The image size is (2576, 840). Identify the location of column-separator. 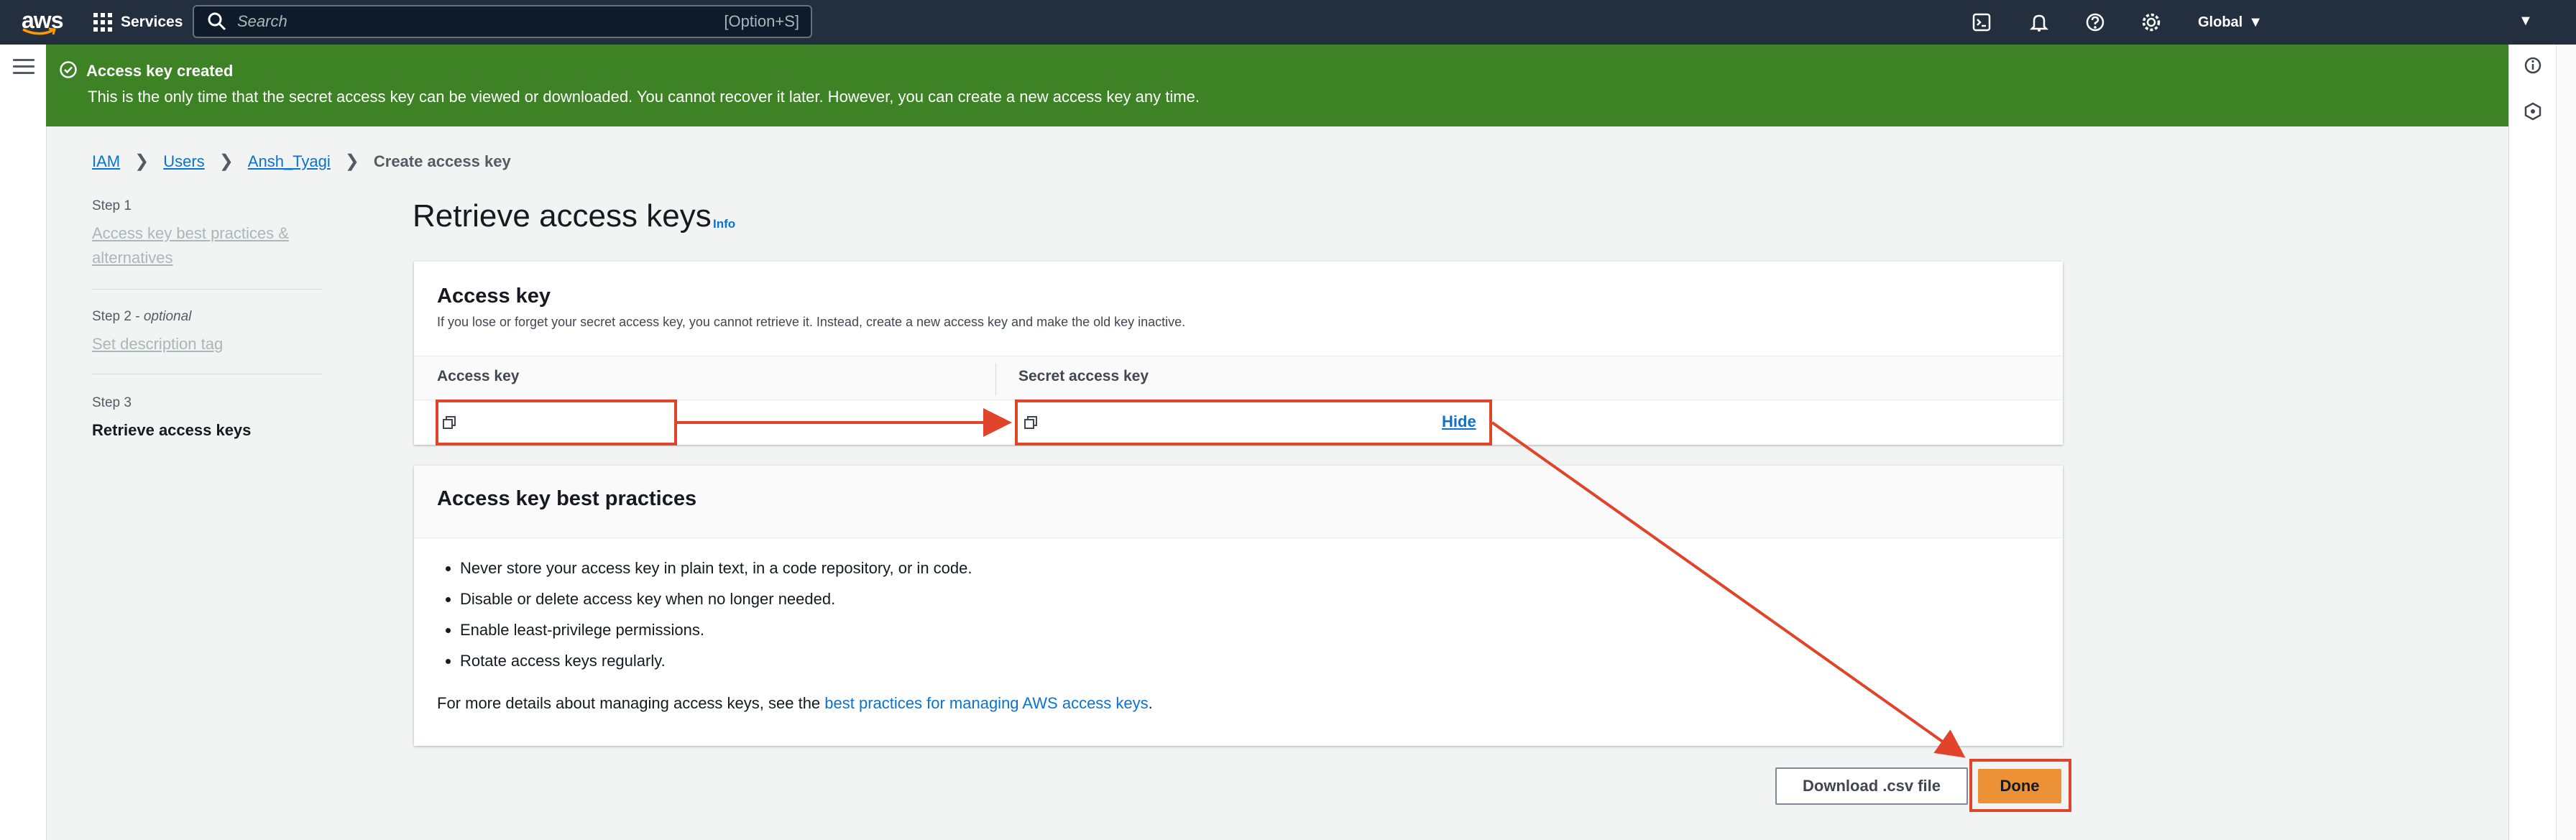
(995, 379).